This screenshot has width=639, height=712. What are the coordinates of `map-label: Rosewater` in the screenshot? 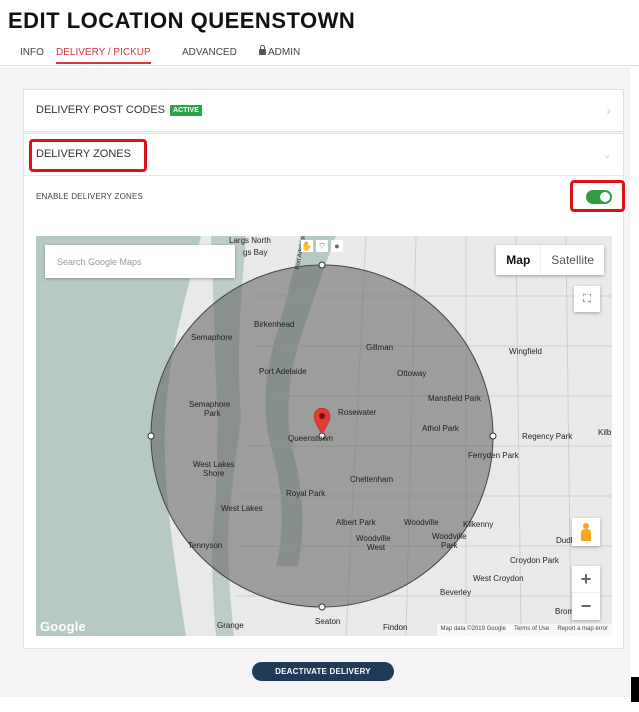 It's located at (357, 412).